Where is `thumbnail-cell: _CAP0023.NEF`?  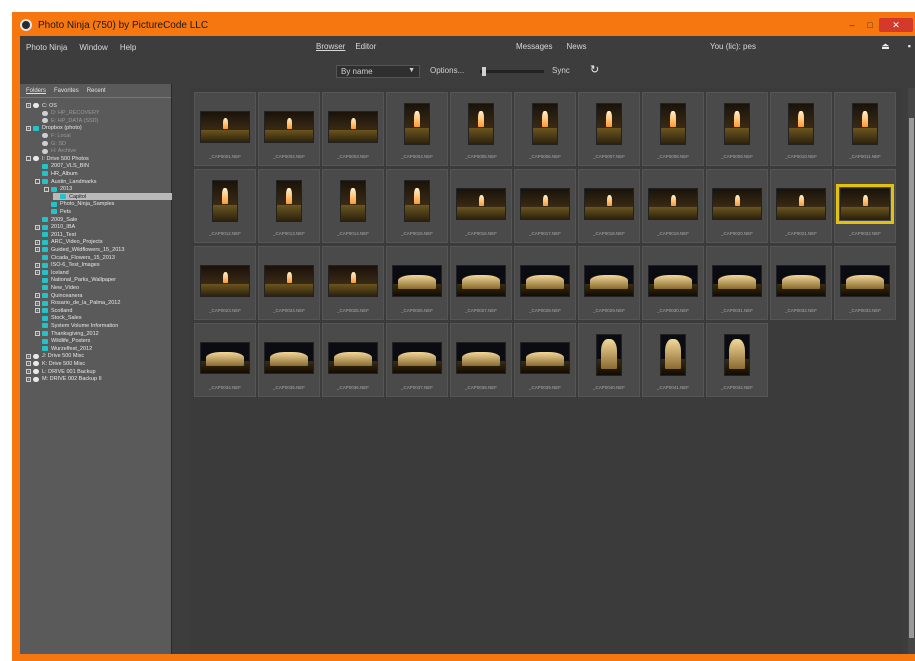 thumbnail-cell: _CAP0023.NEF is located at coordinates (225, 283).